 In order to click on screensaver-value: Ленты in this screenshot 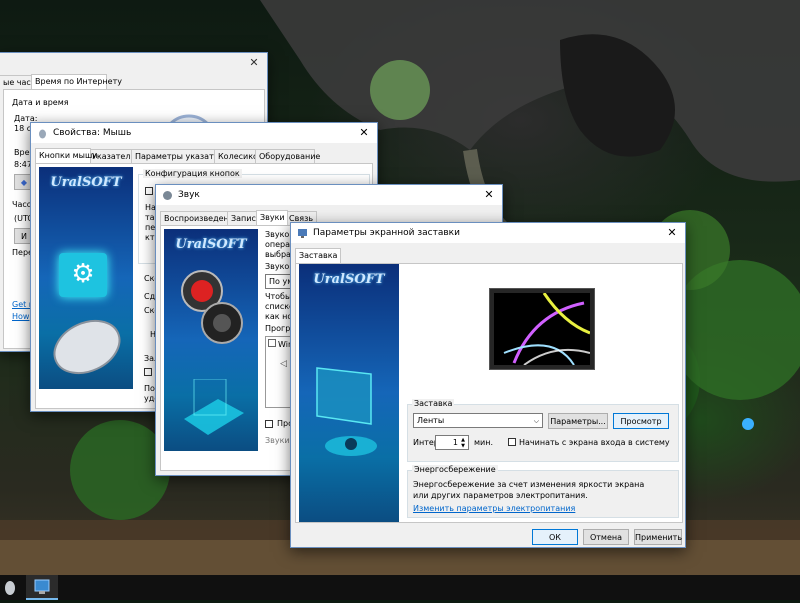, I will do `click(431, 420)`.